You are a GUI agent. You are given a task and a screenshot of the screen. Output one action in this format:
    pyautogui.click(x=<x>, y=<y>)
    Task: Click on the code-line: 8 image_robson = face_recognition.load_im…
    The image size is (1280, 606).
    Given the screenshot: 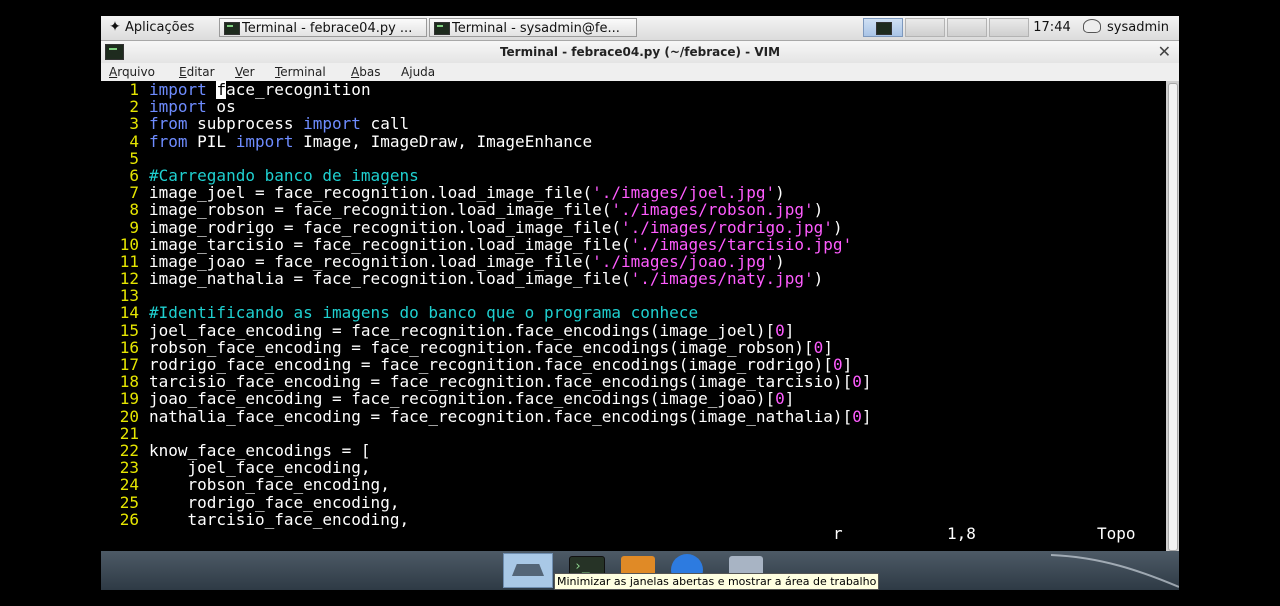 What is the action you would take?
    pyautogui.click(x=486, y=209)
    